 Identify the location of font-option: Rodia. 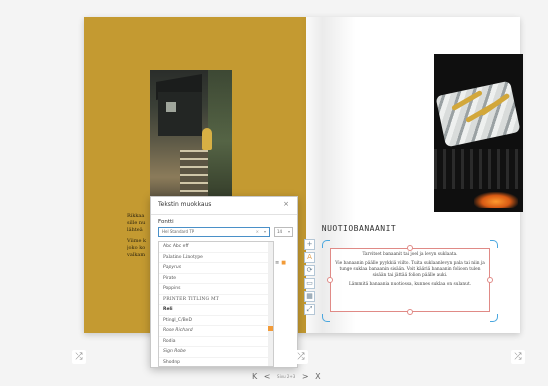
(216, 342).